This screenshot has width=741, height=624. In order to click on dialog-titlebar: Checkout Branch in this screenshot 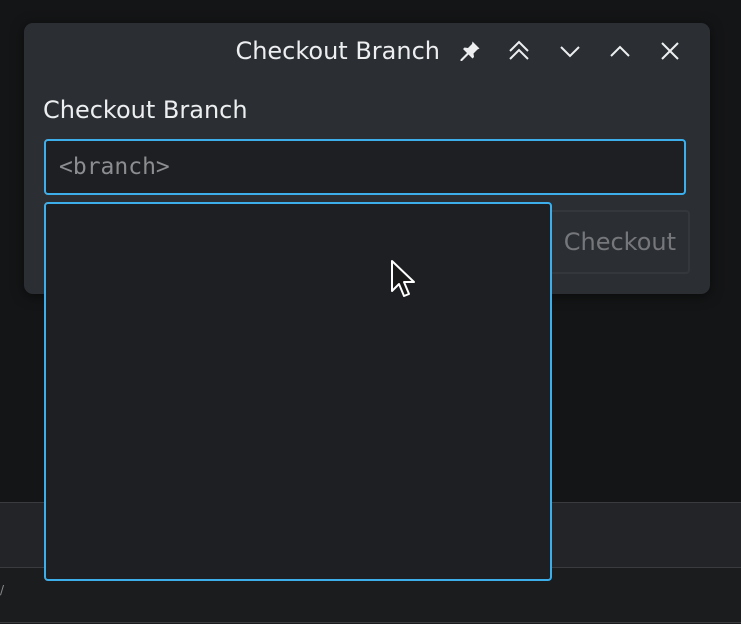, I will do `click(367, 53)`.